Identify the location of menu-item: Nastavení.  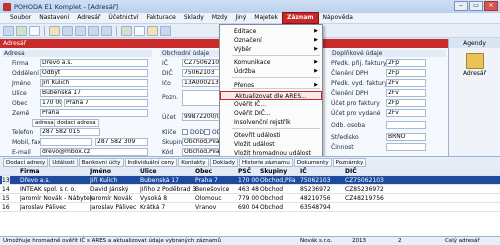
(54, 18).